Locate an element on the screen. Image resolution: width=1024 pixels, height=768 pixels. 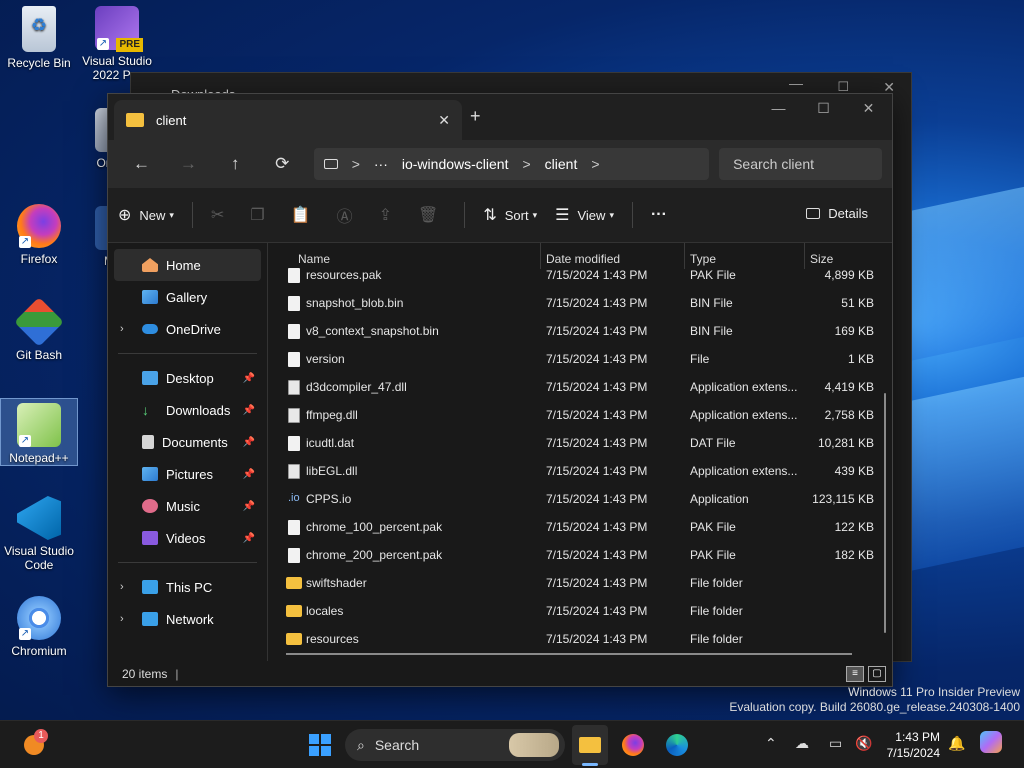
details-view-icon: ≡ is located at coordinates (855, 674).